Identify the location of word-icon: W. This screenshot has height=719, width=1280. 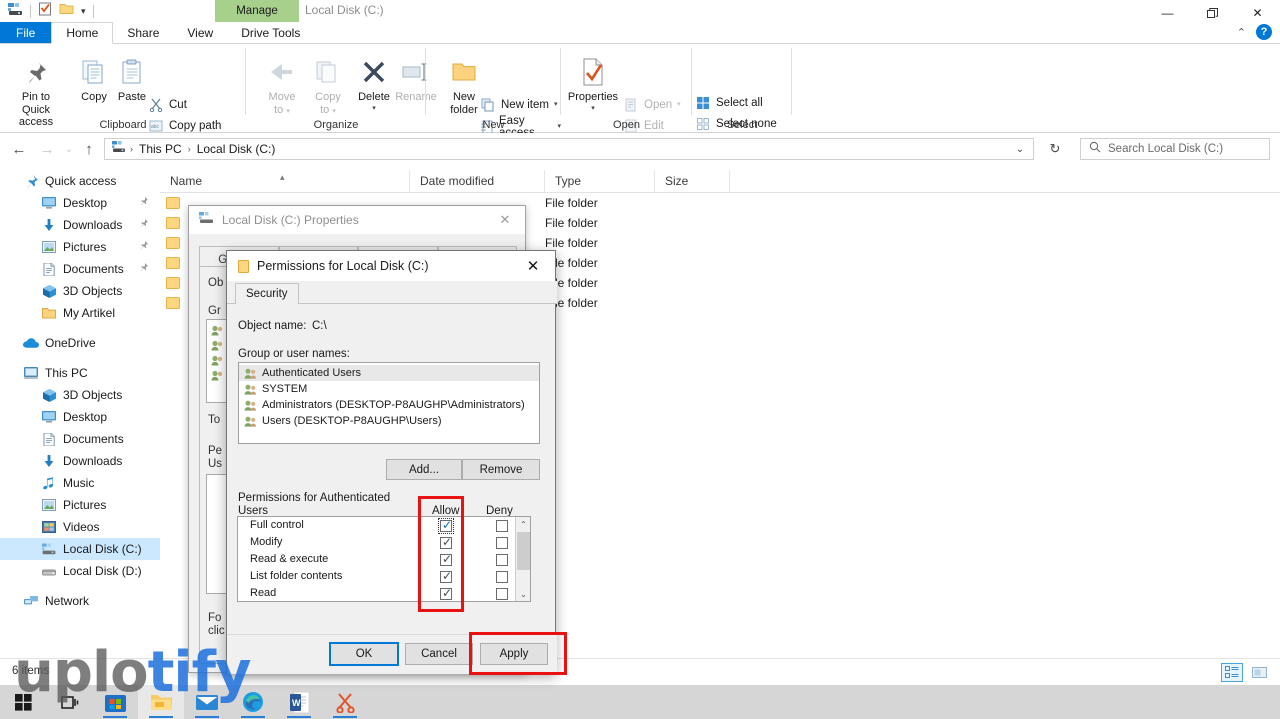
(299, 702).